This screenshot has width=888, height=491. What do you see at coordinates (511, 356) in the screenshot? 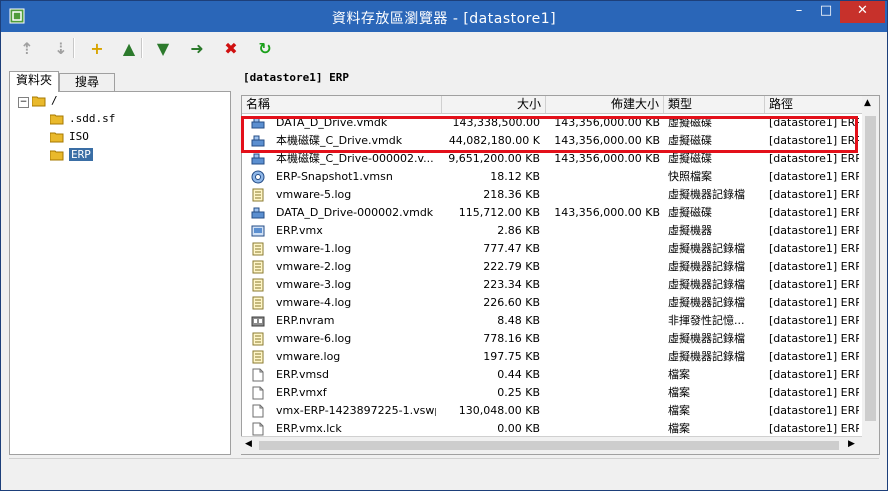
I see `file-size: 197.75 KB` at bounding box center [511, 356].